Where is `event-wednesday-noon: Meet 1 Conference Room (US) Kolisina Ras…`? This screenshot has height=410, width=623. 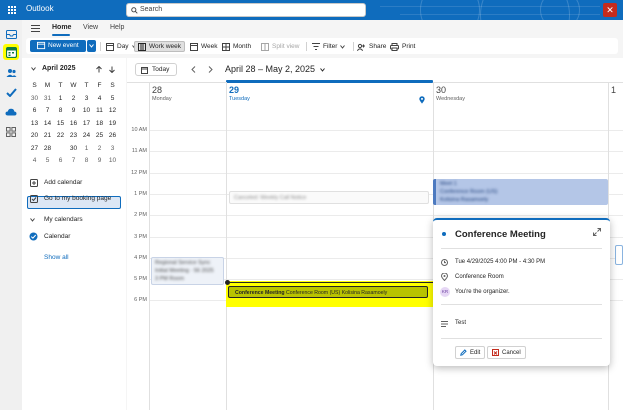
event-wednesday-noon: Meet 1 Conference Room (US) Kolisina Ras… is located at coordinates (520, 192).